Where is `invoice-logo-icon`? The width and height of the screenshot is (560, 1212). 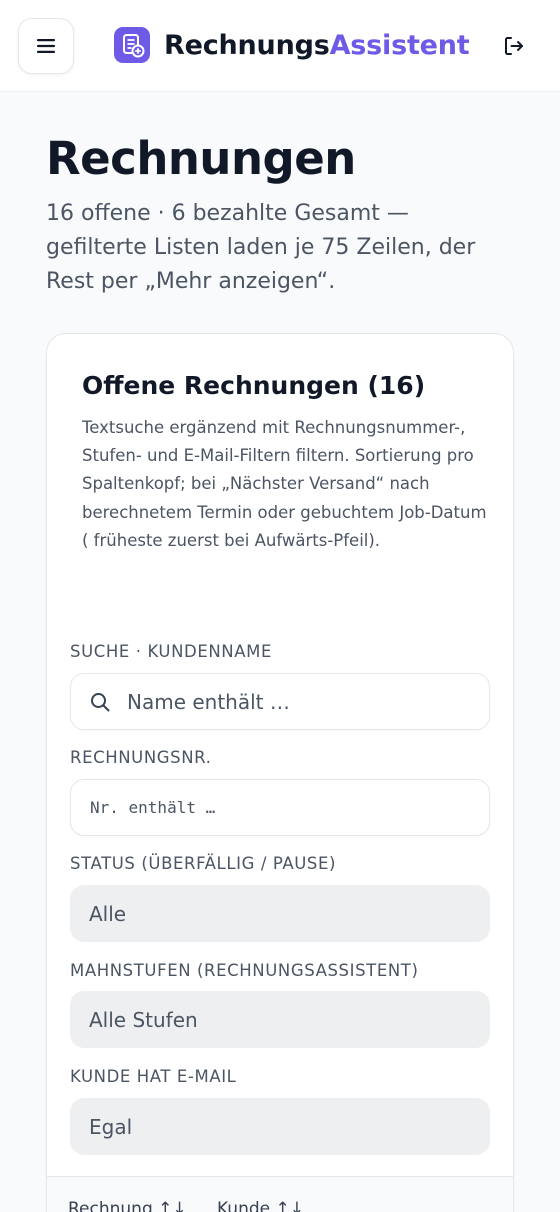
invoice-logo-icon is located at coordinates (132, 45).